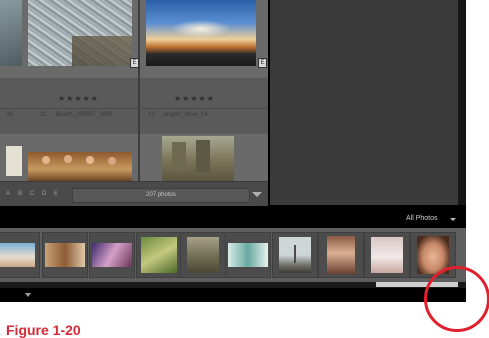 Image resolution: width=489 pixels, height=338 pixels. What do you see at coordinates (134, 108) in the screenshot?
I see `row-divider` at bounding box center [134, 108].